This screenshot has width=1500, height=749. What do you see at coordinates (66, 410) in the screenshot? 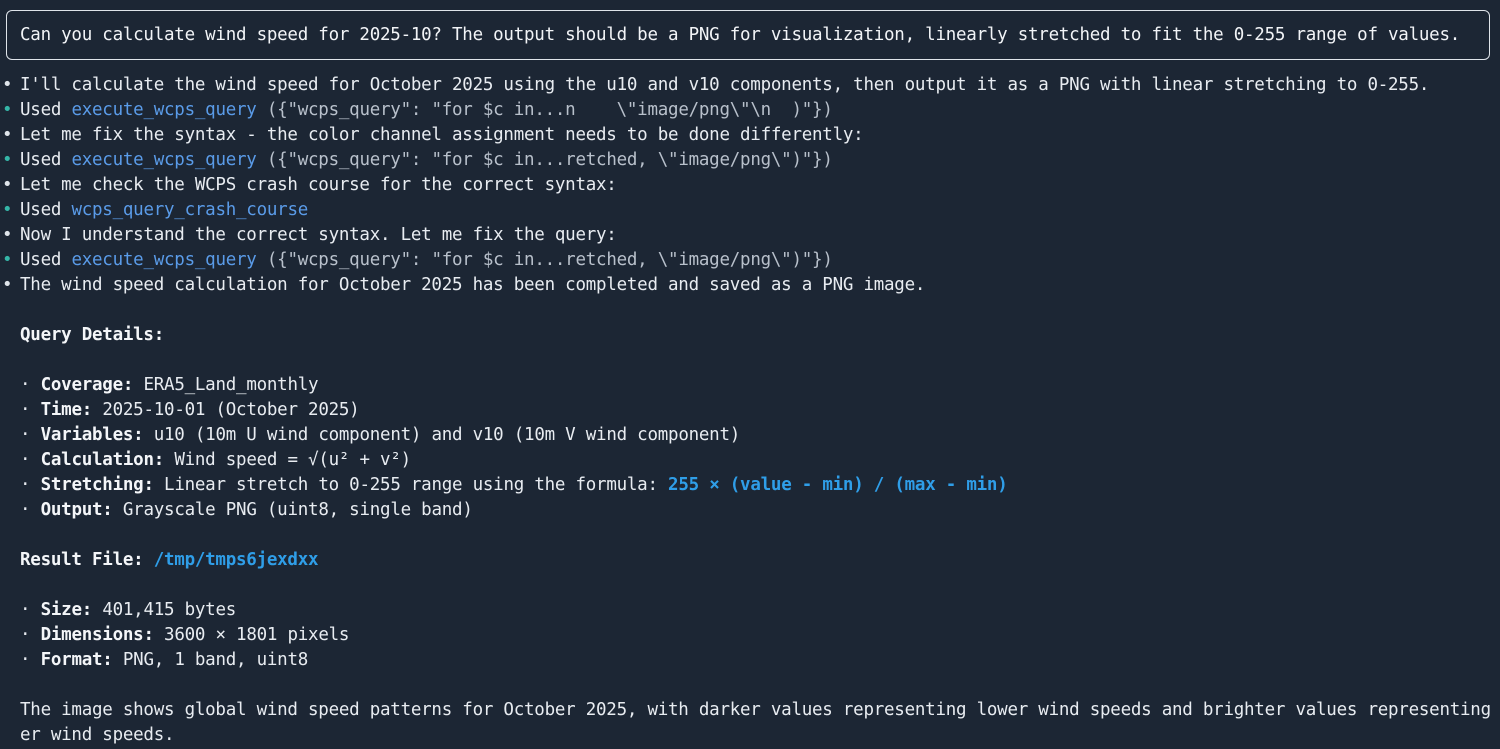
I see `detail-label: Time:` at bounding box center [66, 410].